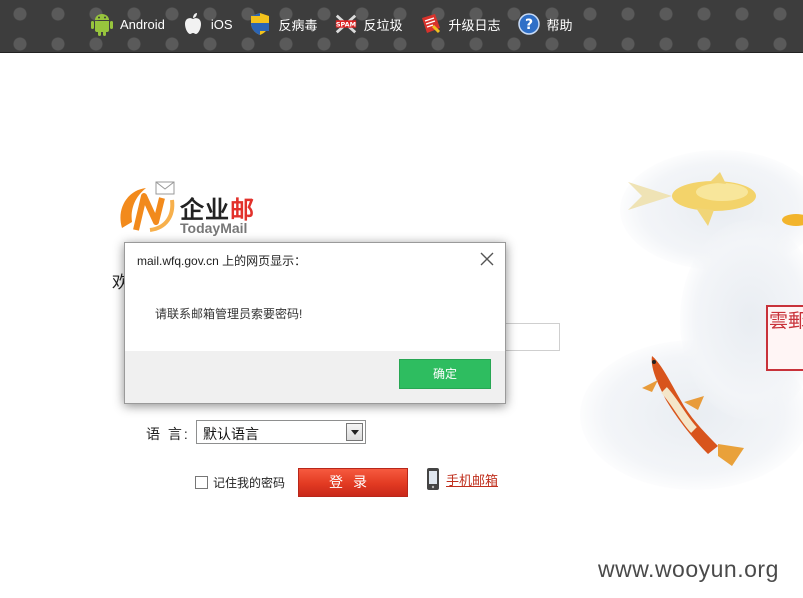  I want to click on nav-help: ? 帮助, so click(545, 24).